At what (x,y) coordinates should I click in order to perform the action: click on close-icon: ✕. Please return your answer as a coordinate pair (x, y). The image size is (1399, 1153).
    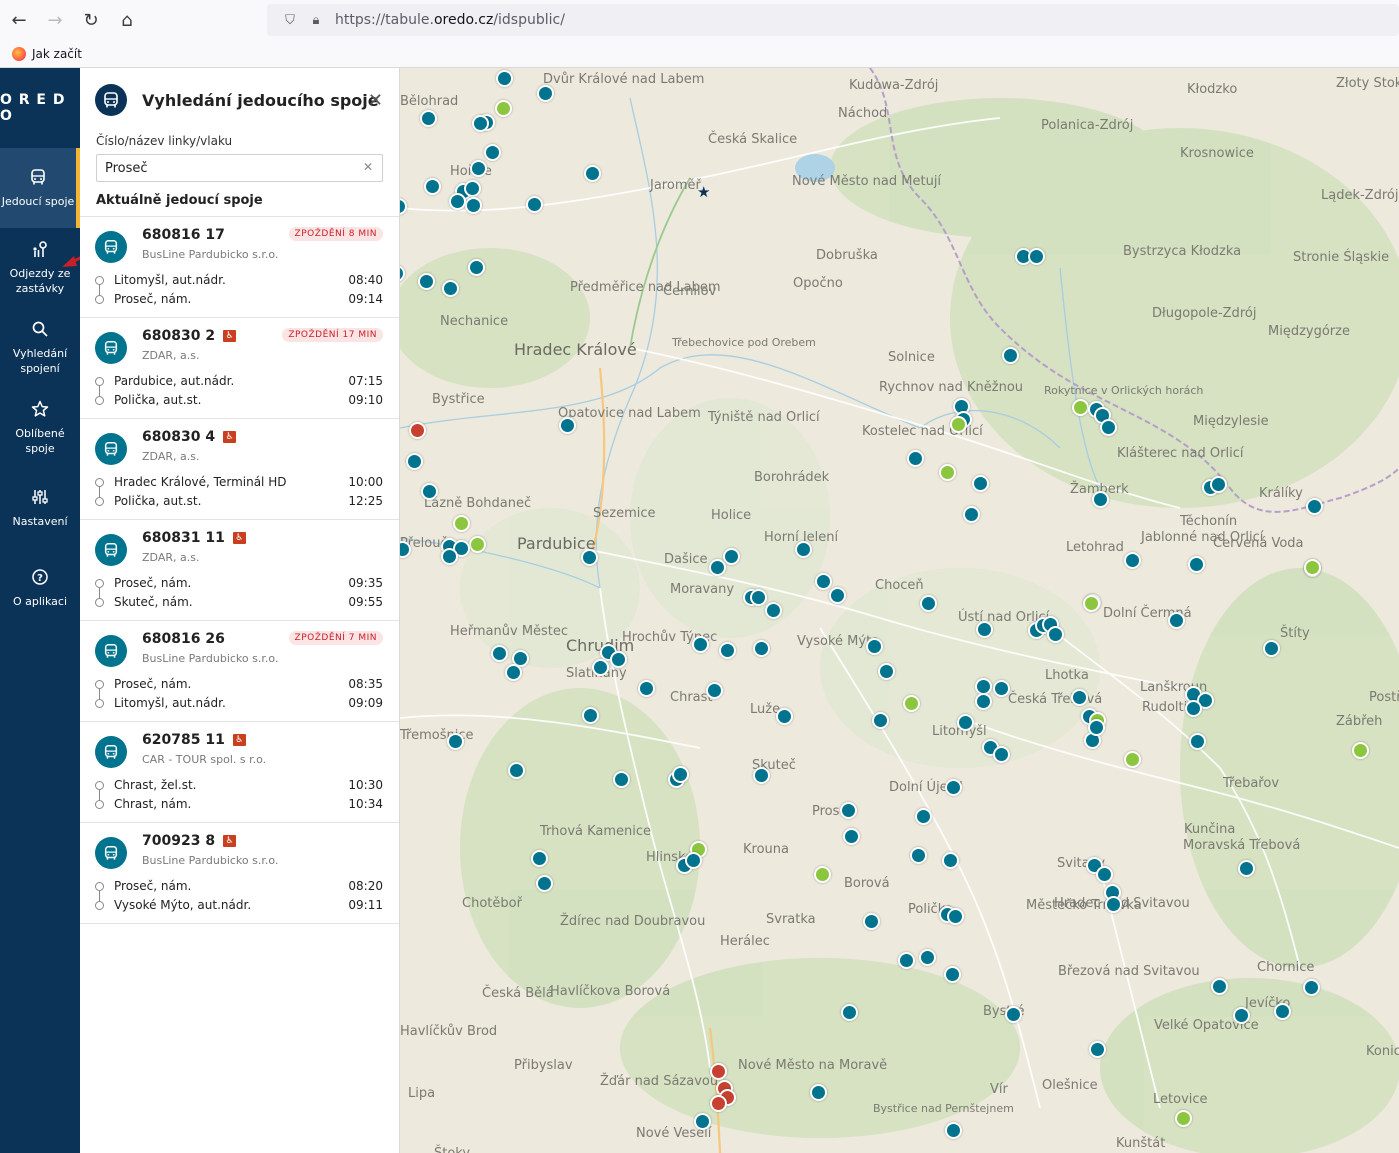
    Looking at the image, I should click on (375, 100).